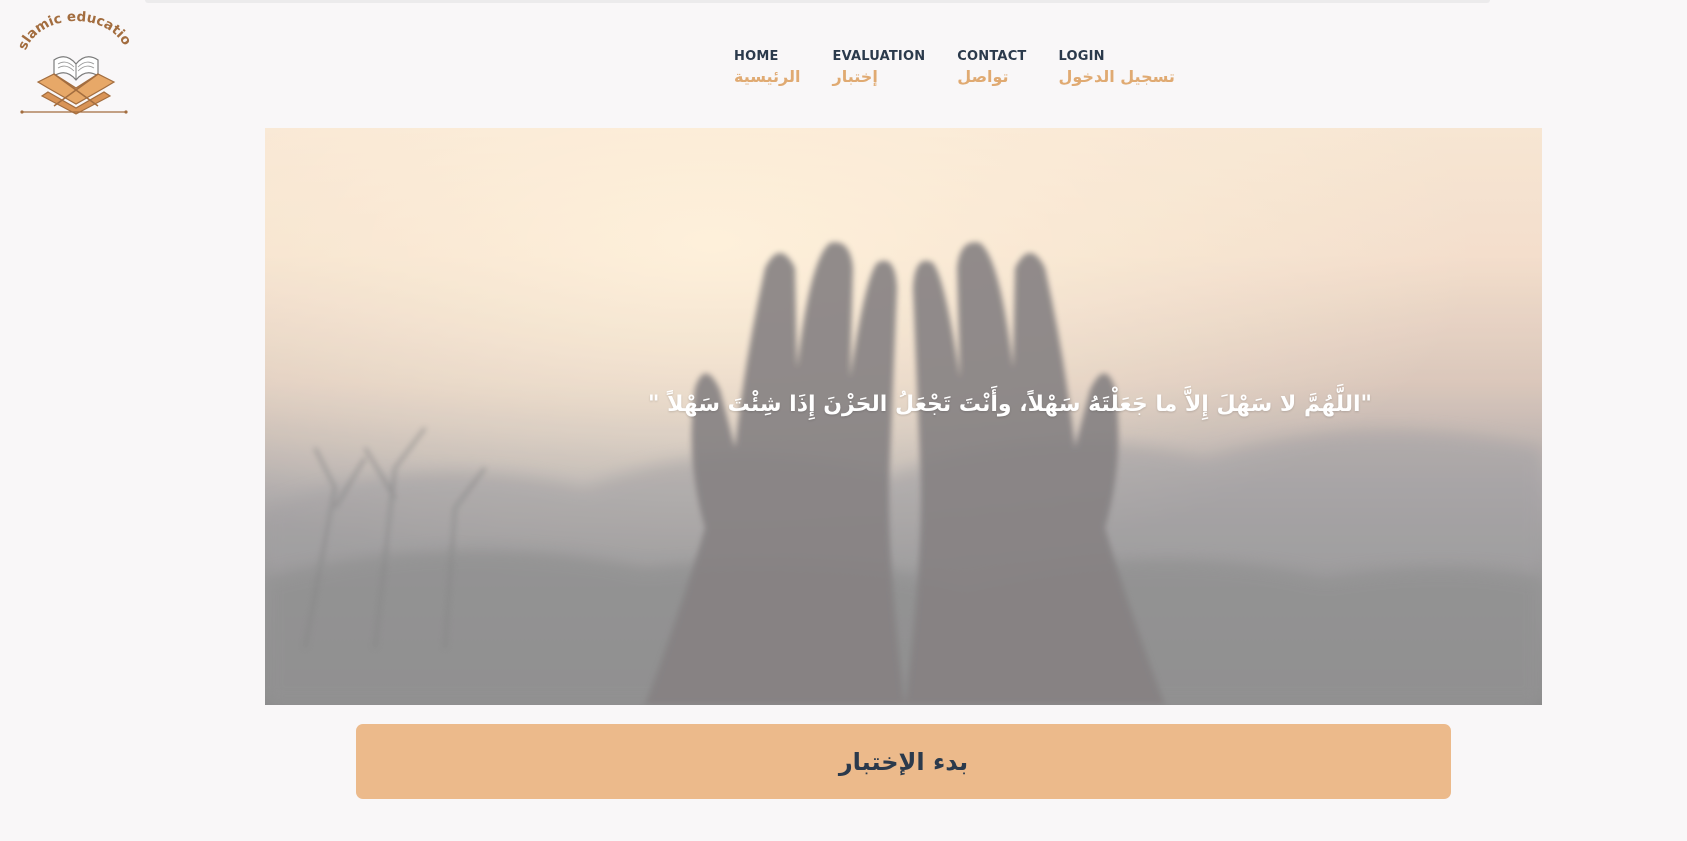 Image resolution: width=1687 pixels, height=841 pixels. I want to click on quran-on-stand-icon: islamic education, so click(71, 57).